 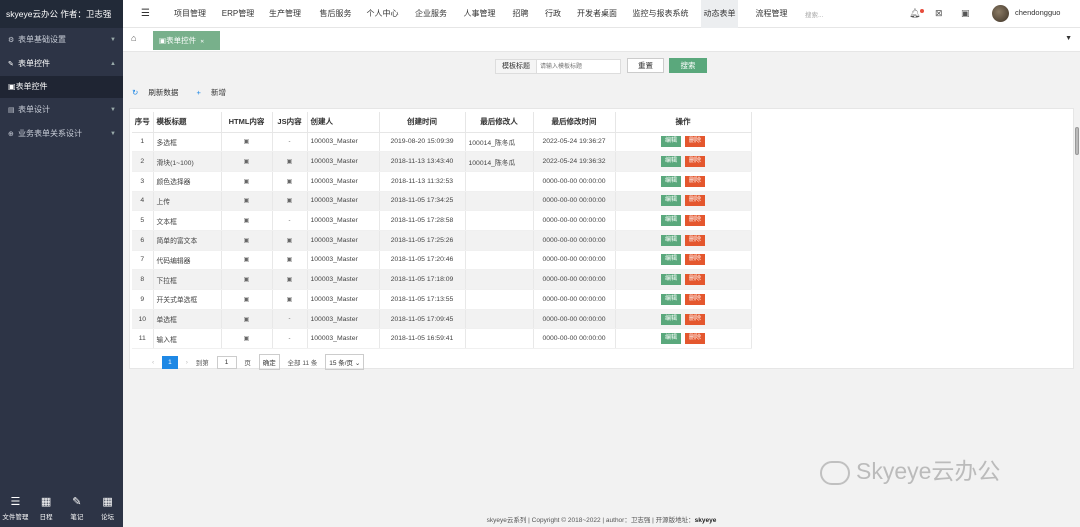 I want to click on search-button: 搜索, so click(x=688, y=65).